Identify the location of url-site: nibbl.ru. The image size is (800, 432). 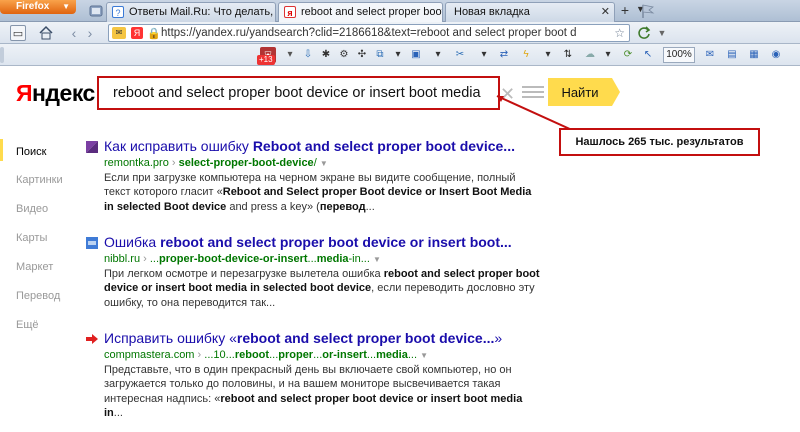
(122, 259).